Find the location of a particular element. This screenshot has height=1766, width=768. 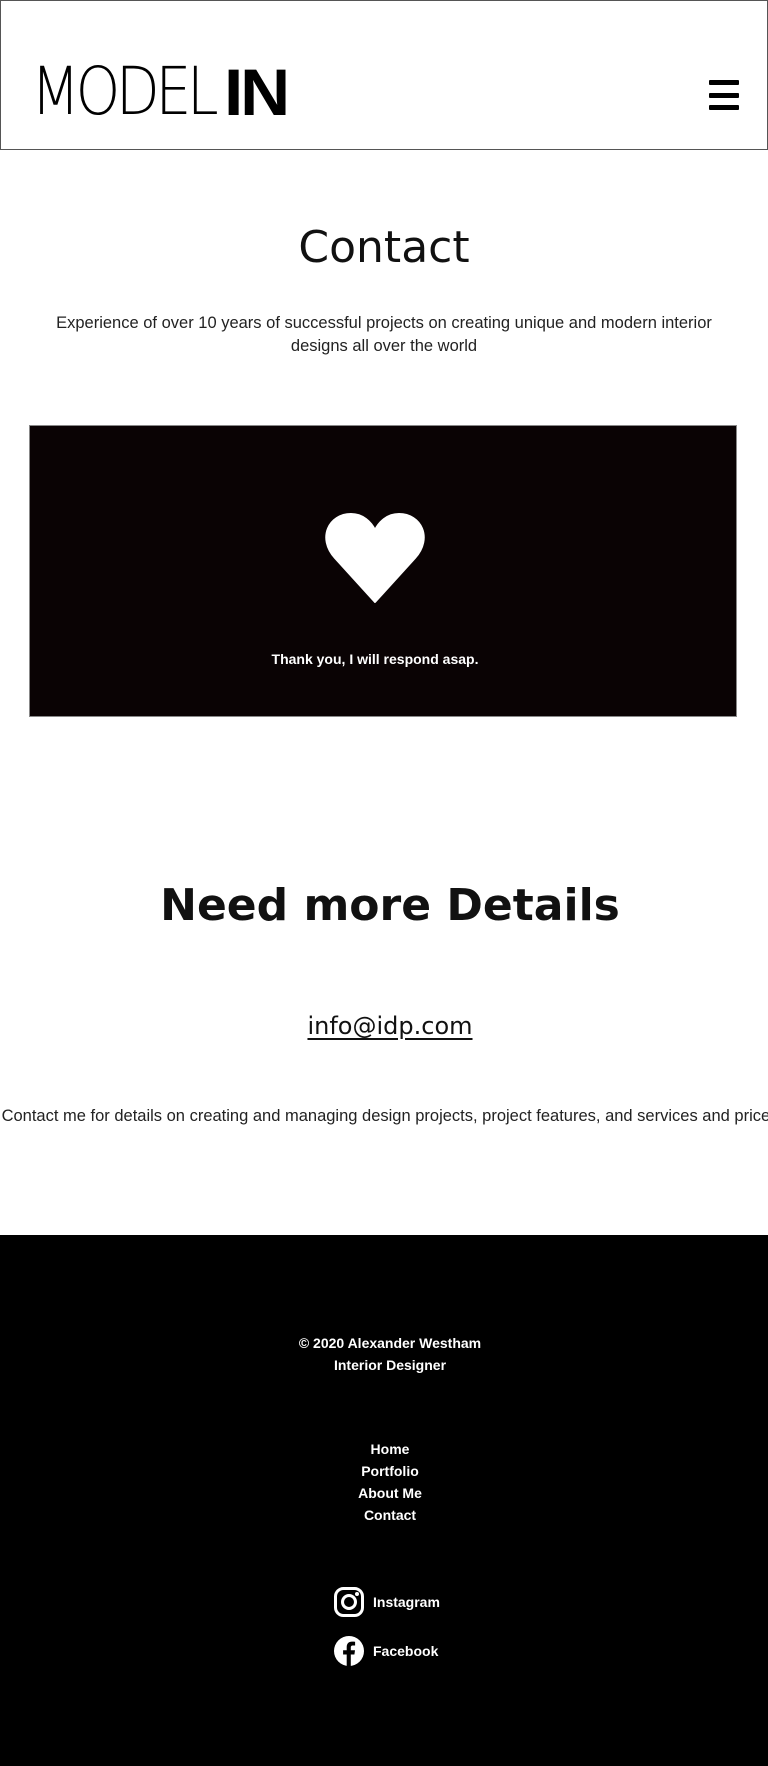

designer-role: Interior Designer is located at coordinates (390, 1365).